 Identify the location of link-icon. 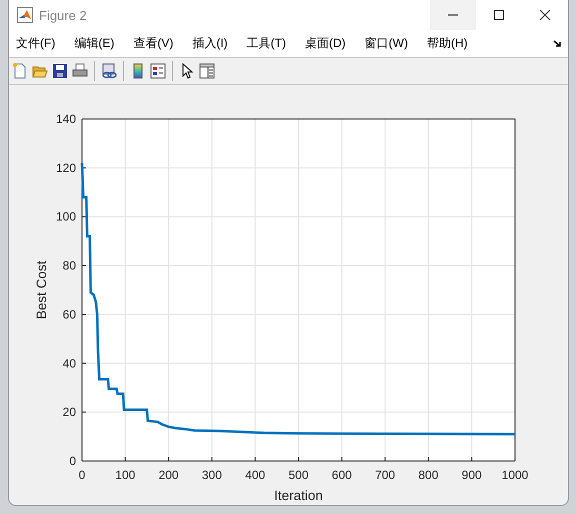
(109, 71).